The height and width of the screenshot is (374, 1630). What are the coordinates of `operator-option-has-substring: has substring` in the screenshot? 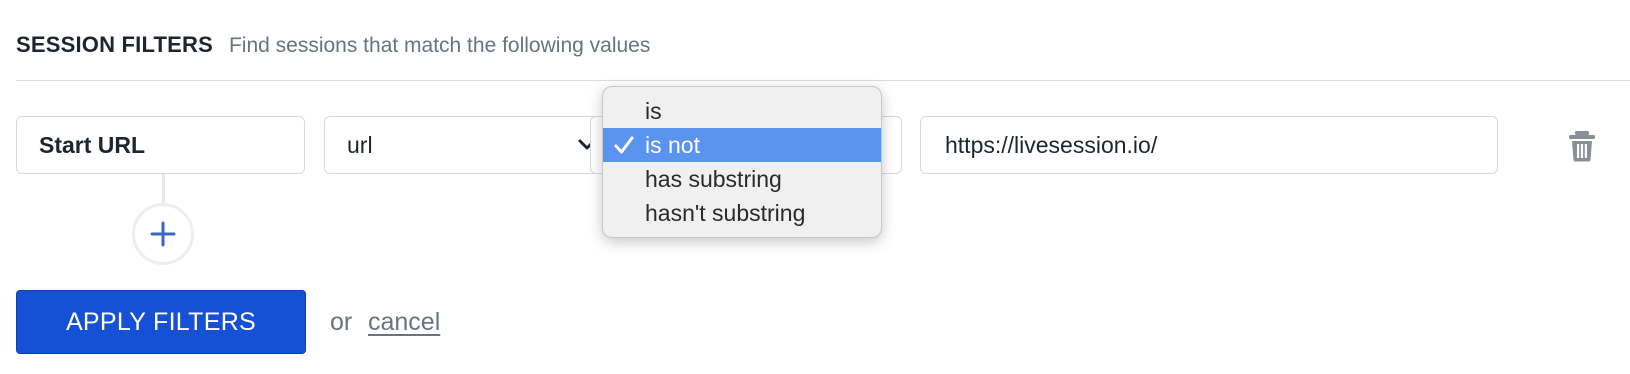 It's located at (742, 179).